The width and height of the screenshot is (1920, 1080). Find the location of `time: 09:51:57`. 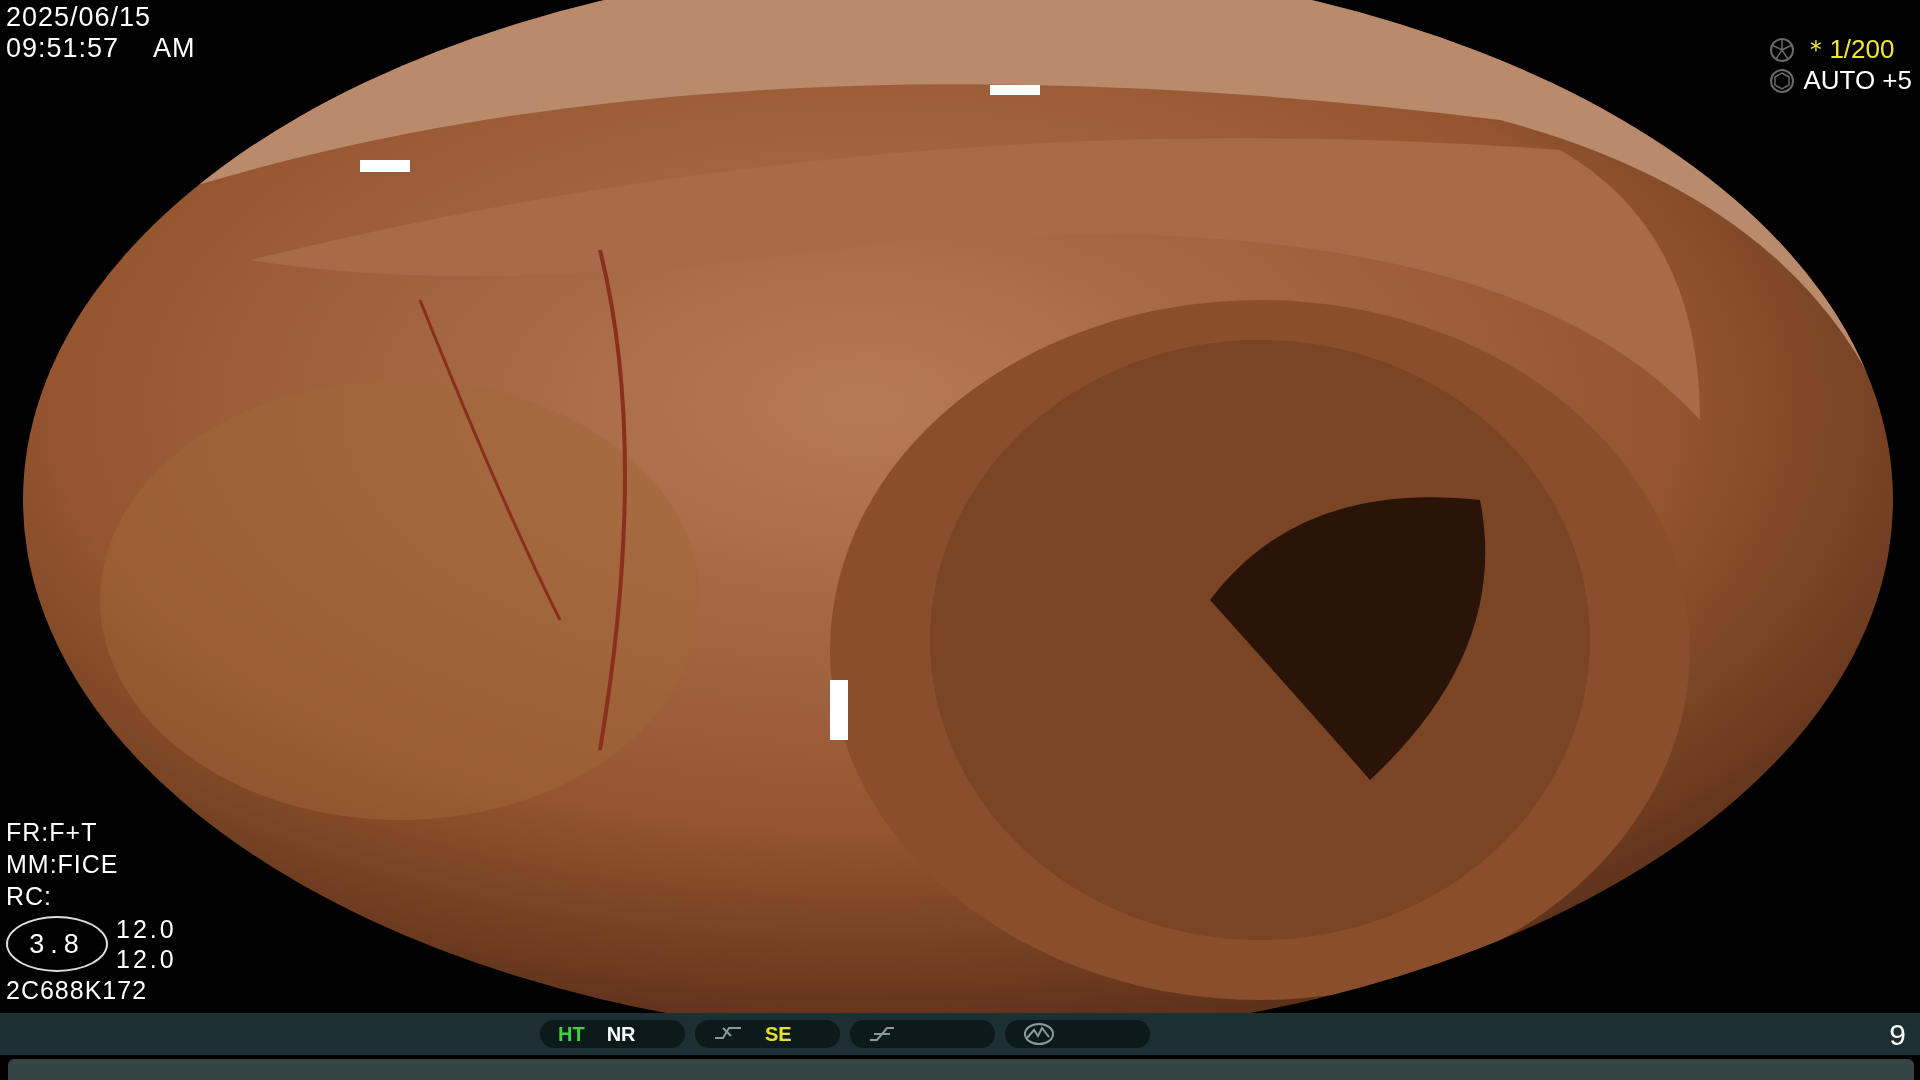

time: 09:51:57 is located at coordinates (63, 48).